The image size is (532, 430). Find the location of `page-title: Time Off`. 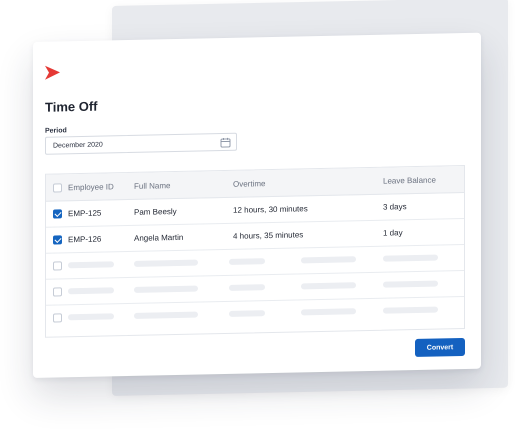

page-title: Time Off is located at coordinates (71, 106).